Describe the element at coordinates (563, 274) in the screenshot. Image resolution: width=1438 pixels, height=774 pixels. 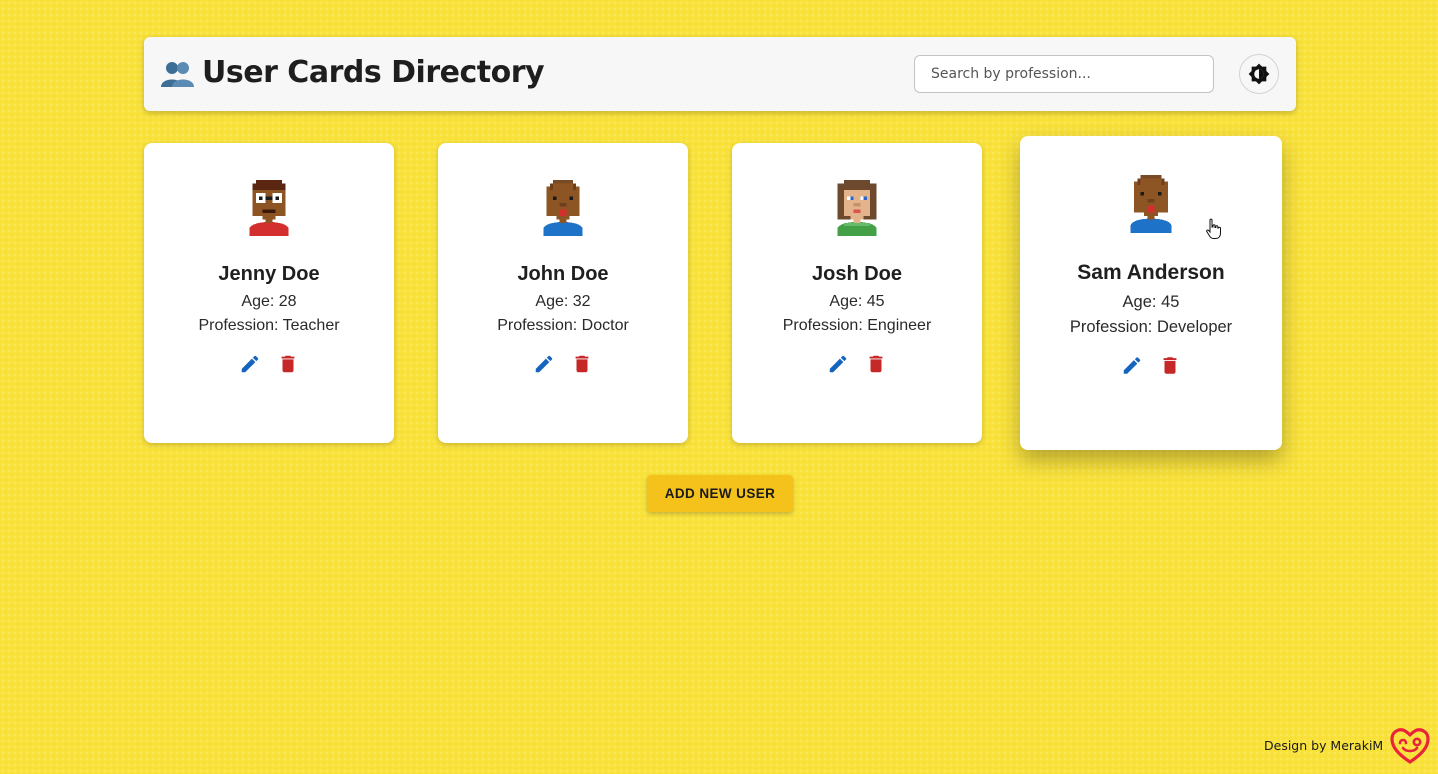
I see `user-name: John Doe` at that location.